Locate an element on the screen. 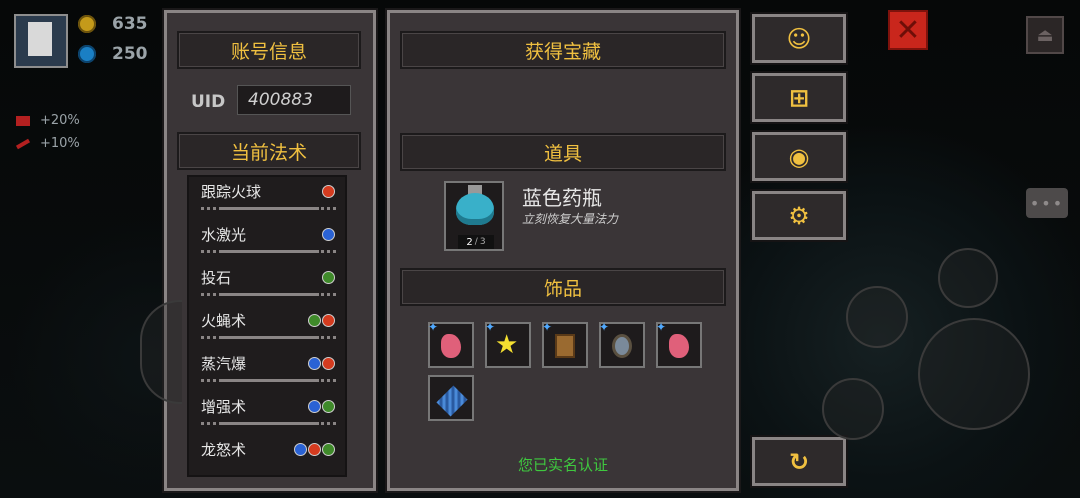 The height and width of the screenshot is (498, 1080). spell-name: 投石 is located at coordinates (216, 278).